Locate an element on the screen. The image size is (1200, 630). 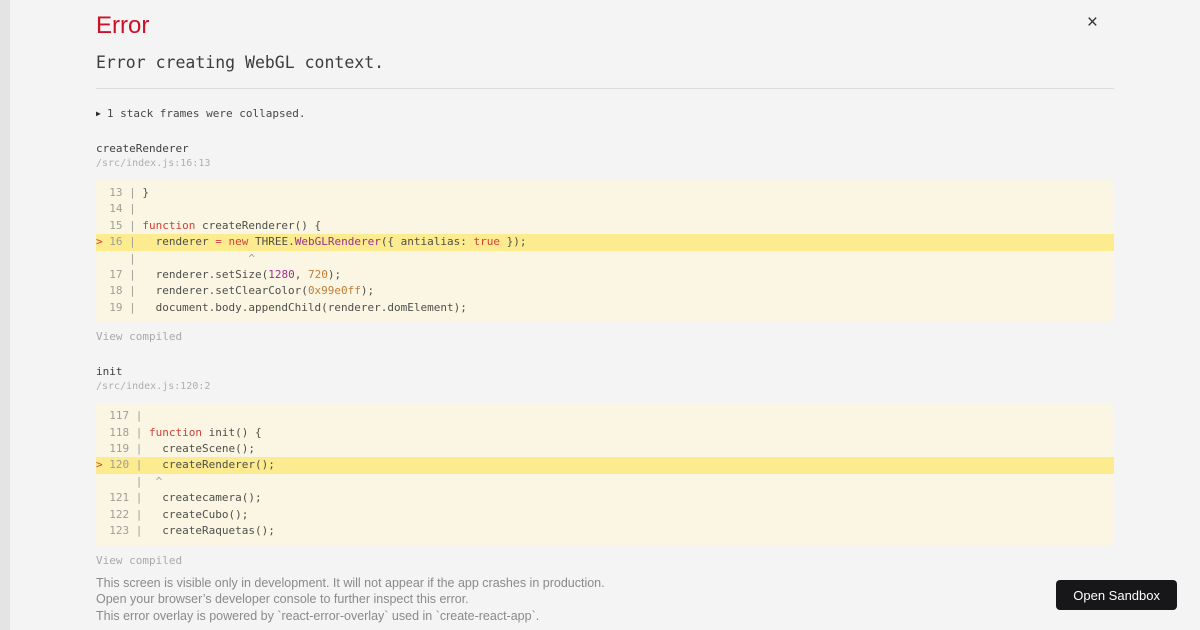
code-line: 117 | is located at coordinates (119, 416).